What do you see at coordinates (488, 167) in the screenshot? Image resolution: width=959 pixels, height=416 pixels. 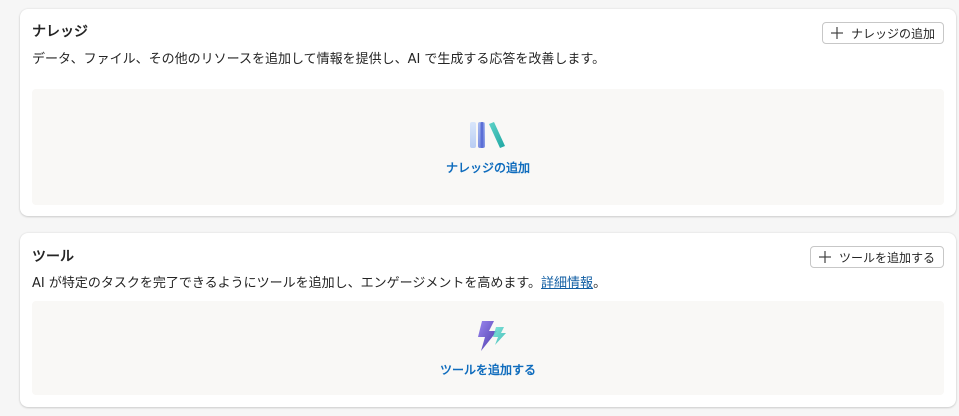 I see `add-knowledge-link: ナレッジの追加` at bounding box center [488, 167].